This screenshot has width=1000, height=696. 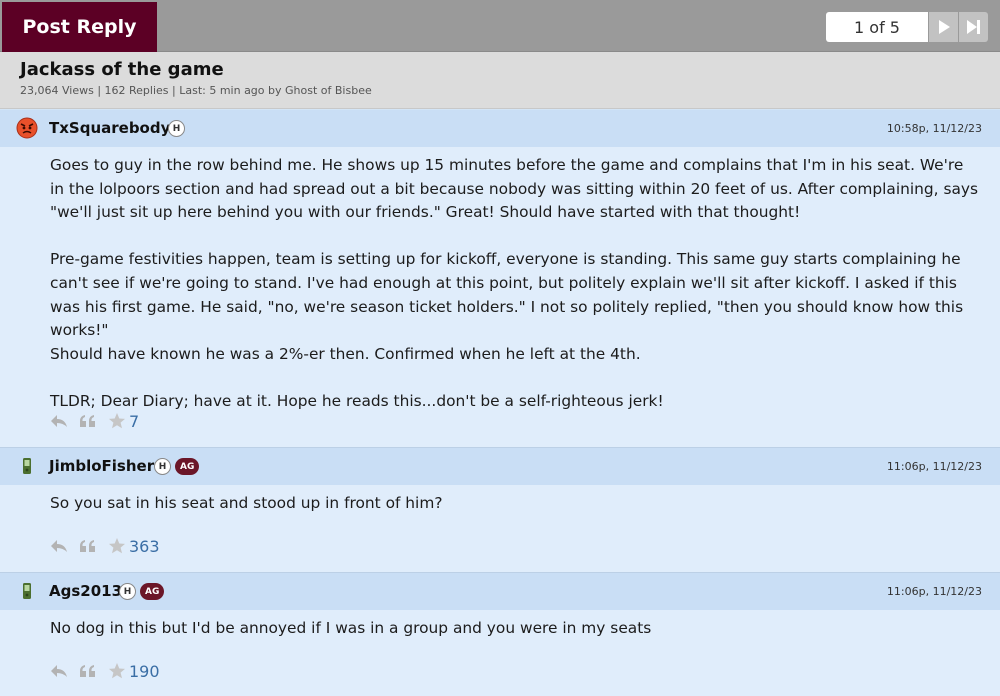 I want to click on angry-face-icon, so click(x=27, y=128).